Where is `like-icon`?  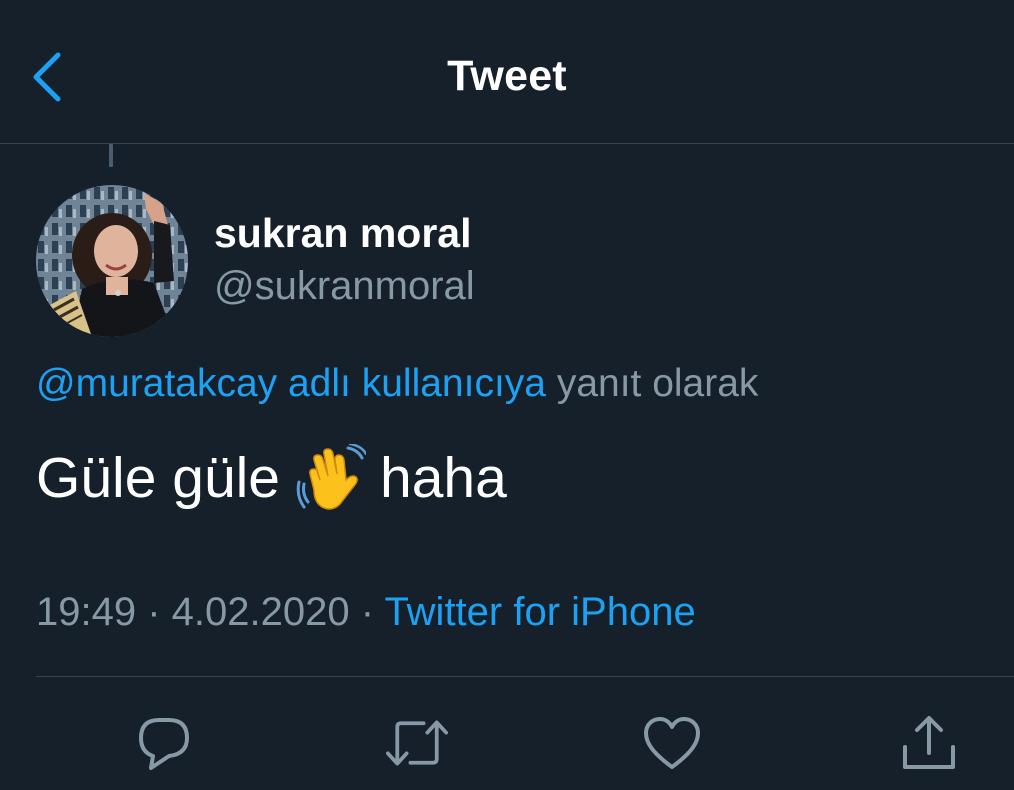
like-icon is located at coordinates (672, 743).